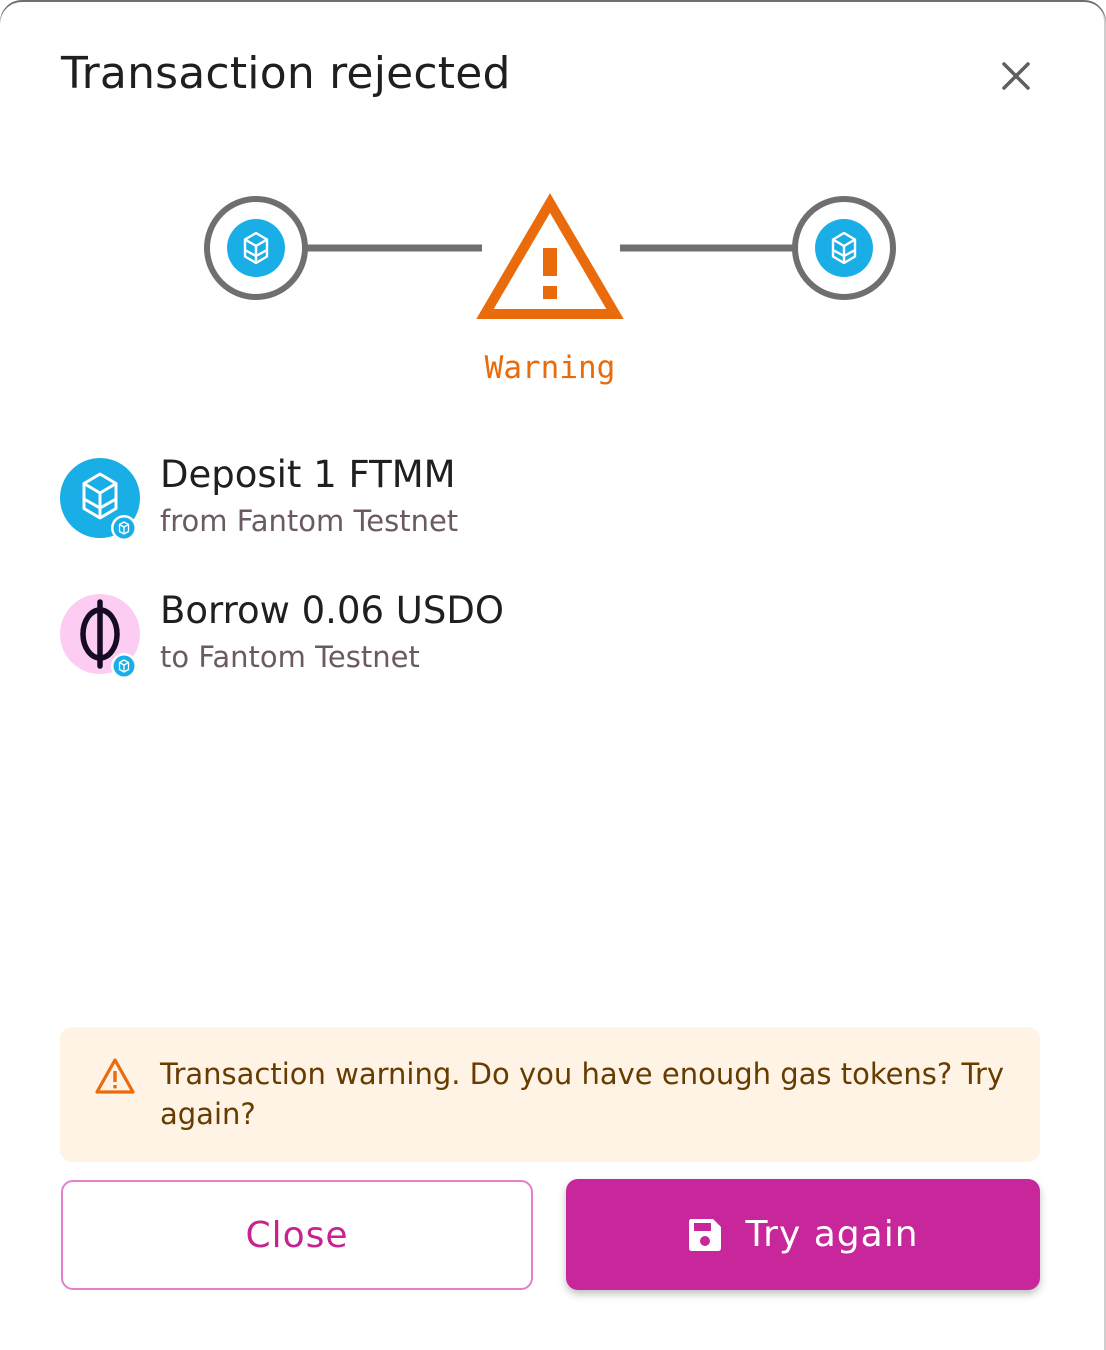  Describe the element at coordinates (256, 248) in the screenshot. I see `stepper-source-chain` at that location.